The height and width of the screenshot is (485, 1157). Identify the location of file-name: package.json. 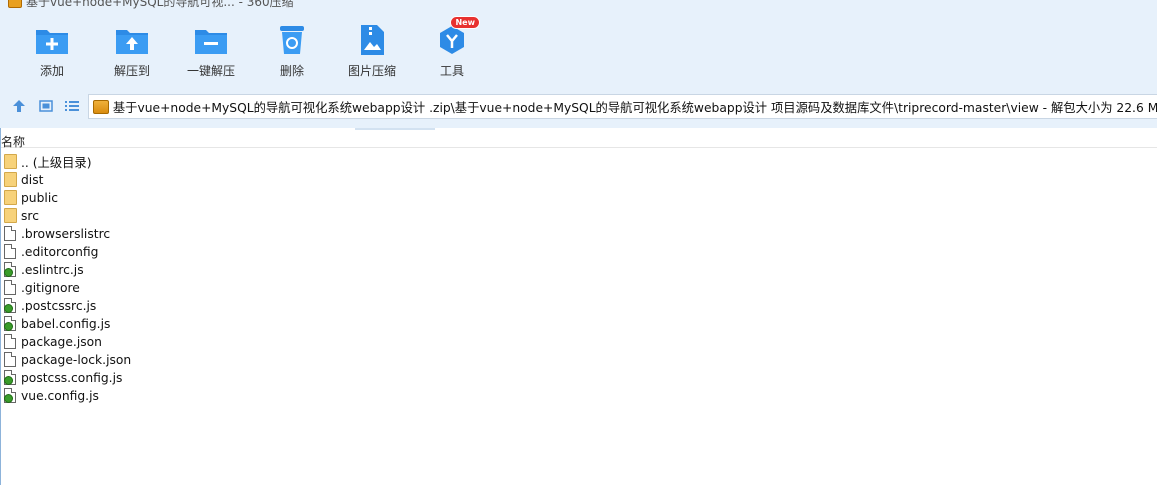
(61, 342).